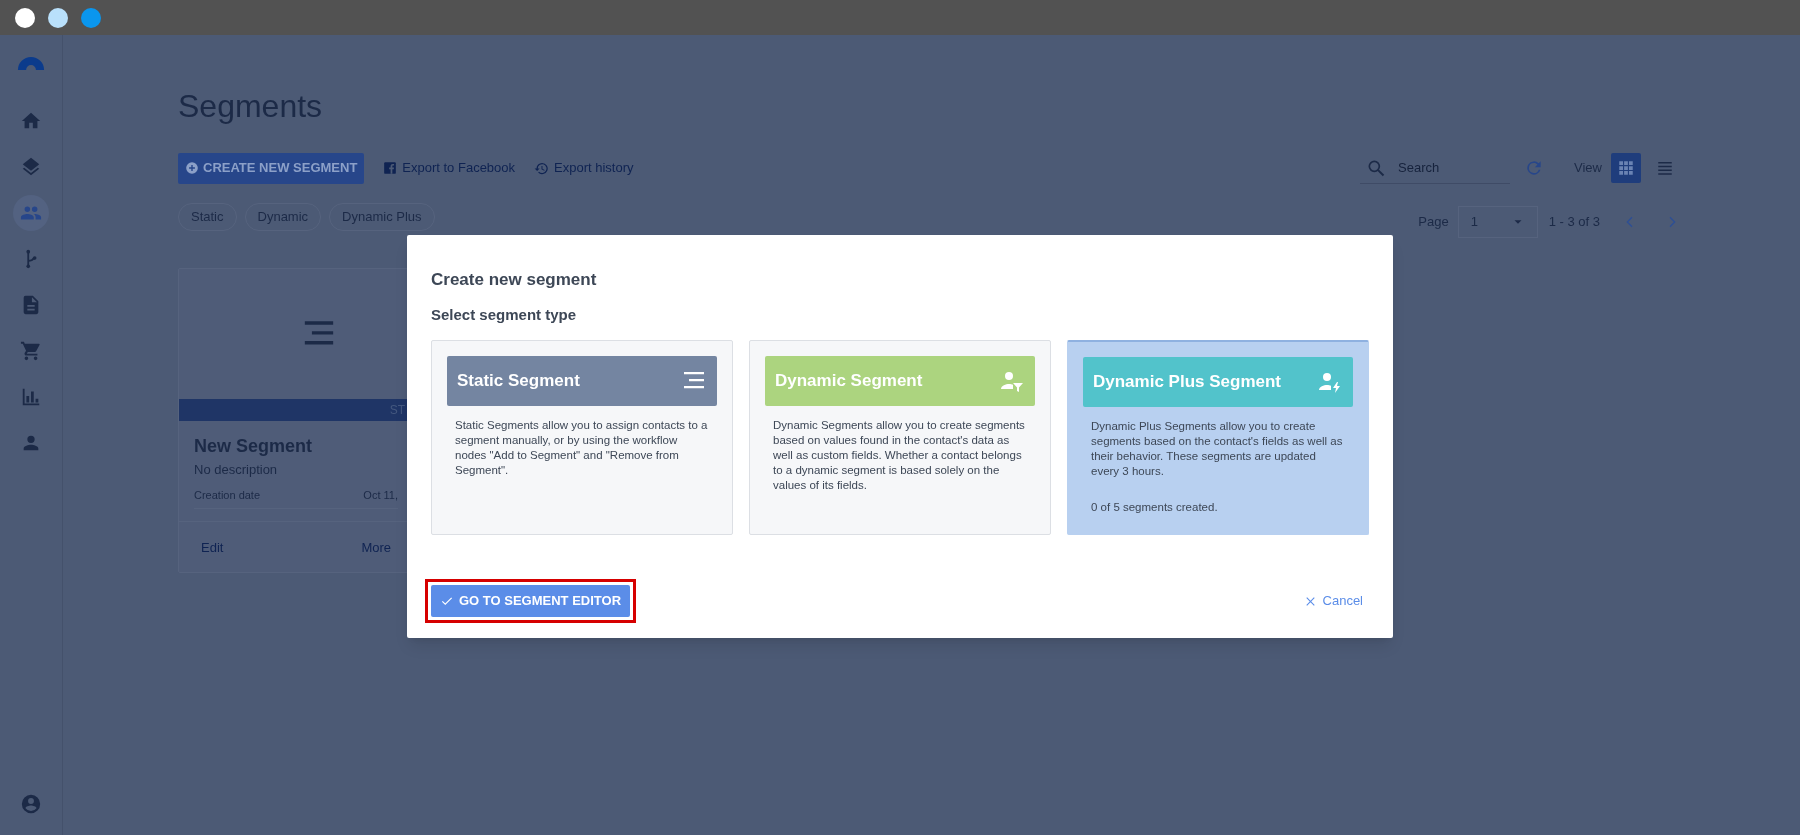  I want to click on person-filter-icon, so click(1012, 381).